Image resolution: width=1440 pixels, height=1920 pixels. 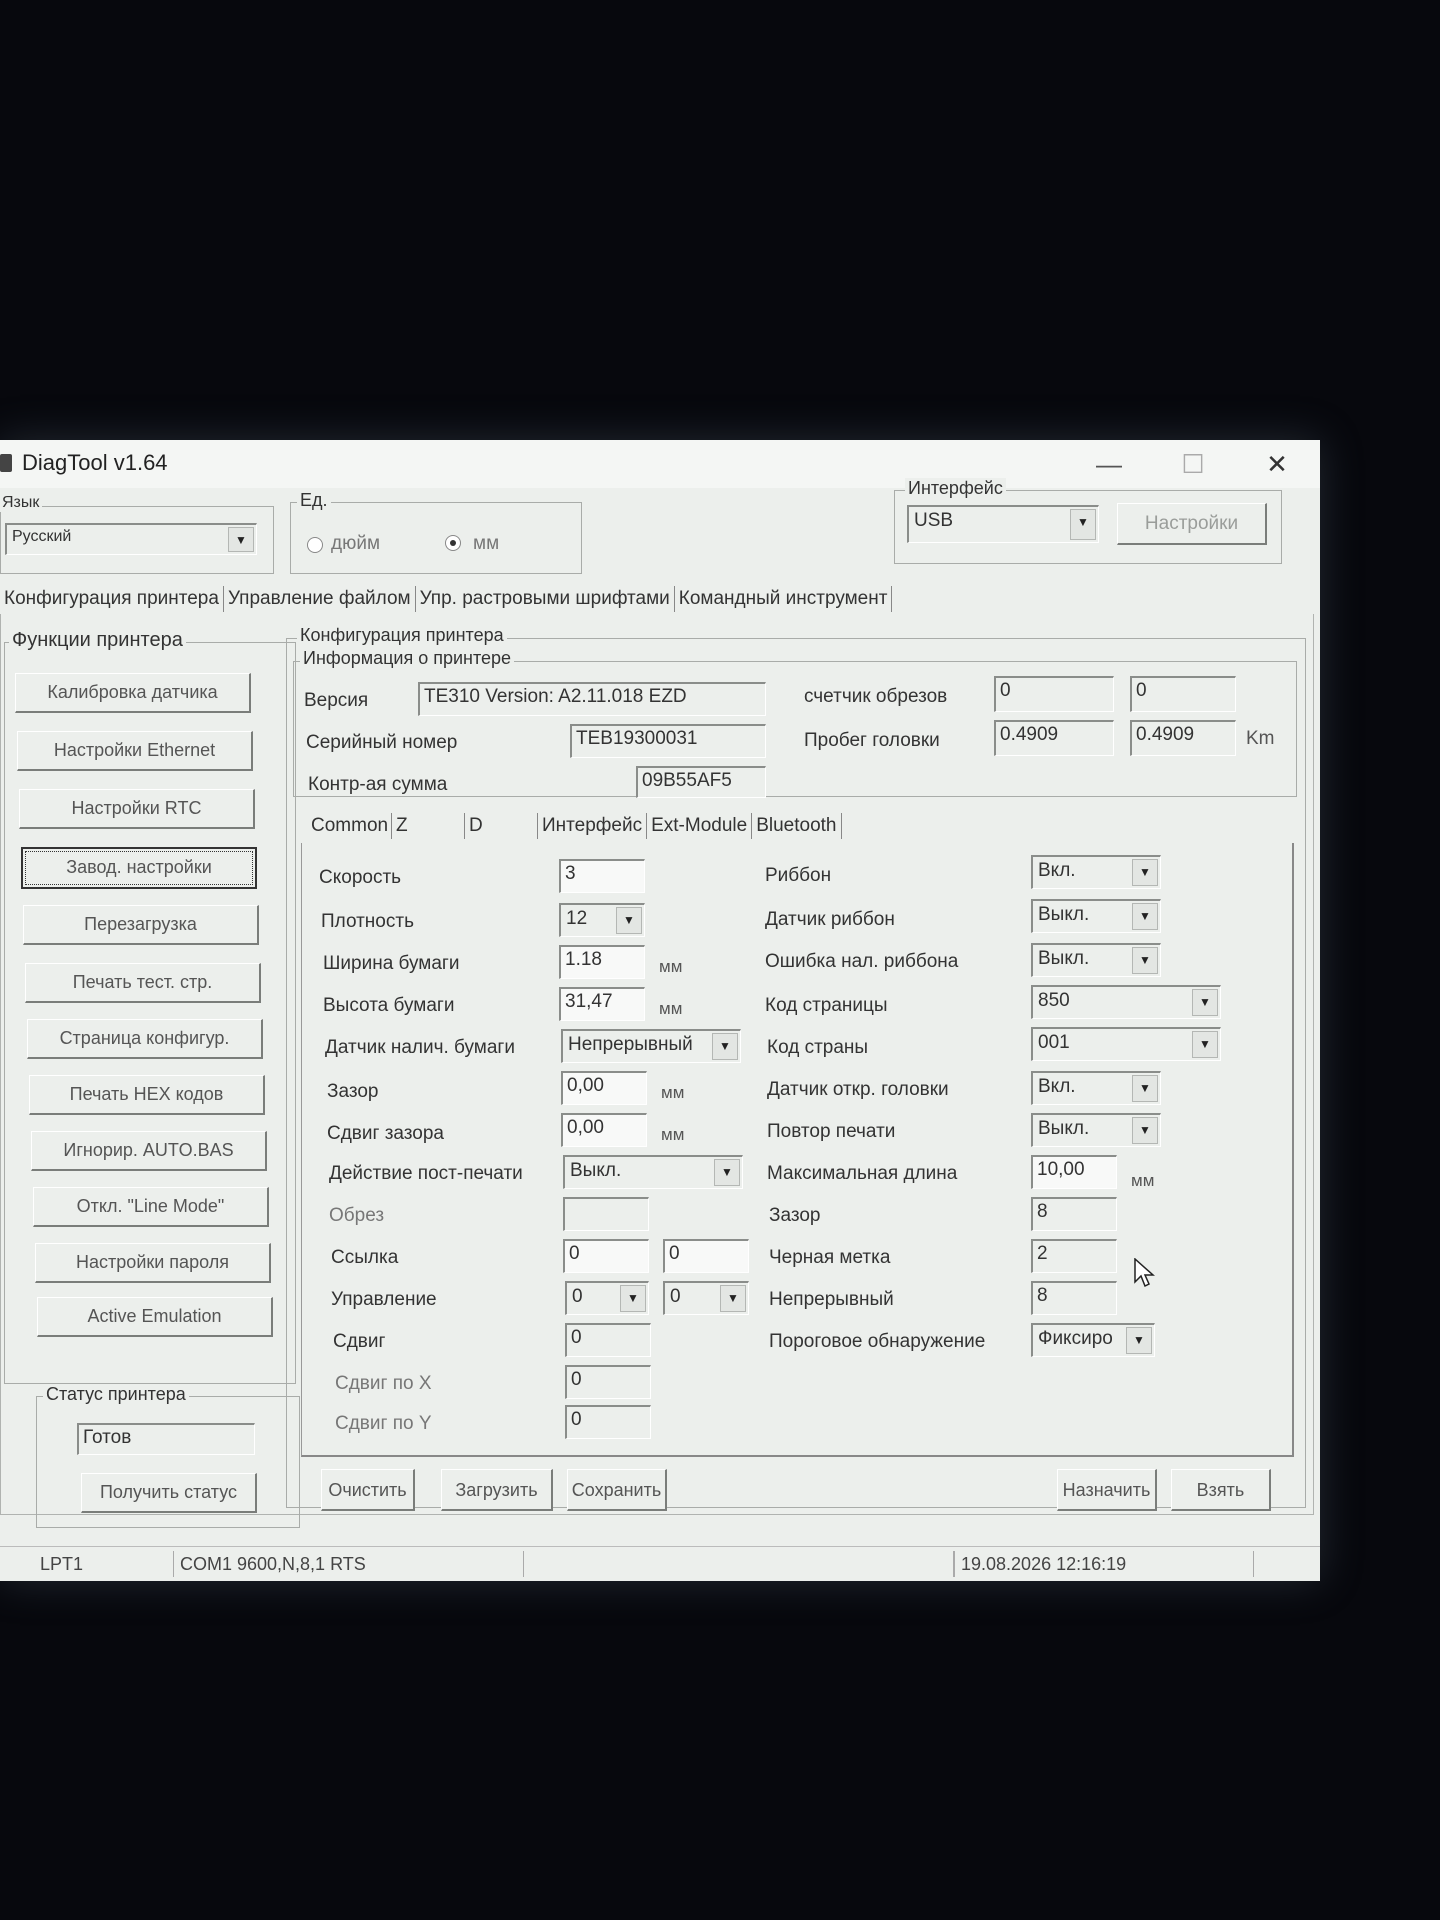 What do you see at coordinates (607, 1298) in the screenshot?
I see `control-select-1: 0 ▼` at bounding box center [607, 1298].